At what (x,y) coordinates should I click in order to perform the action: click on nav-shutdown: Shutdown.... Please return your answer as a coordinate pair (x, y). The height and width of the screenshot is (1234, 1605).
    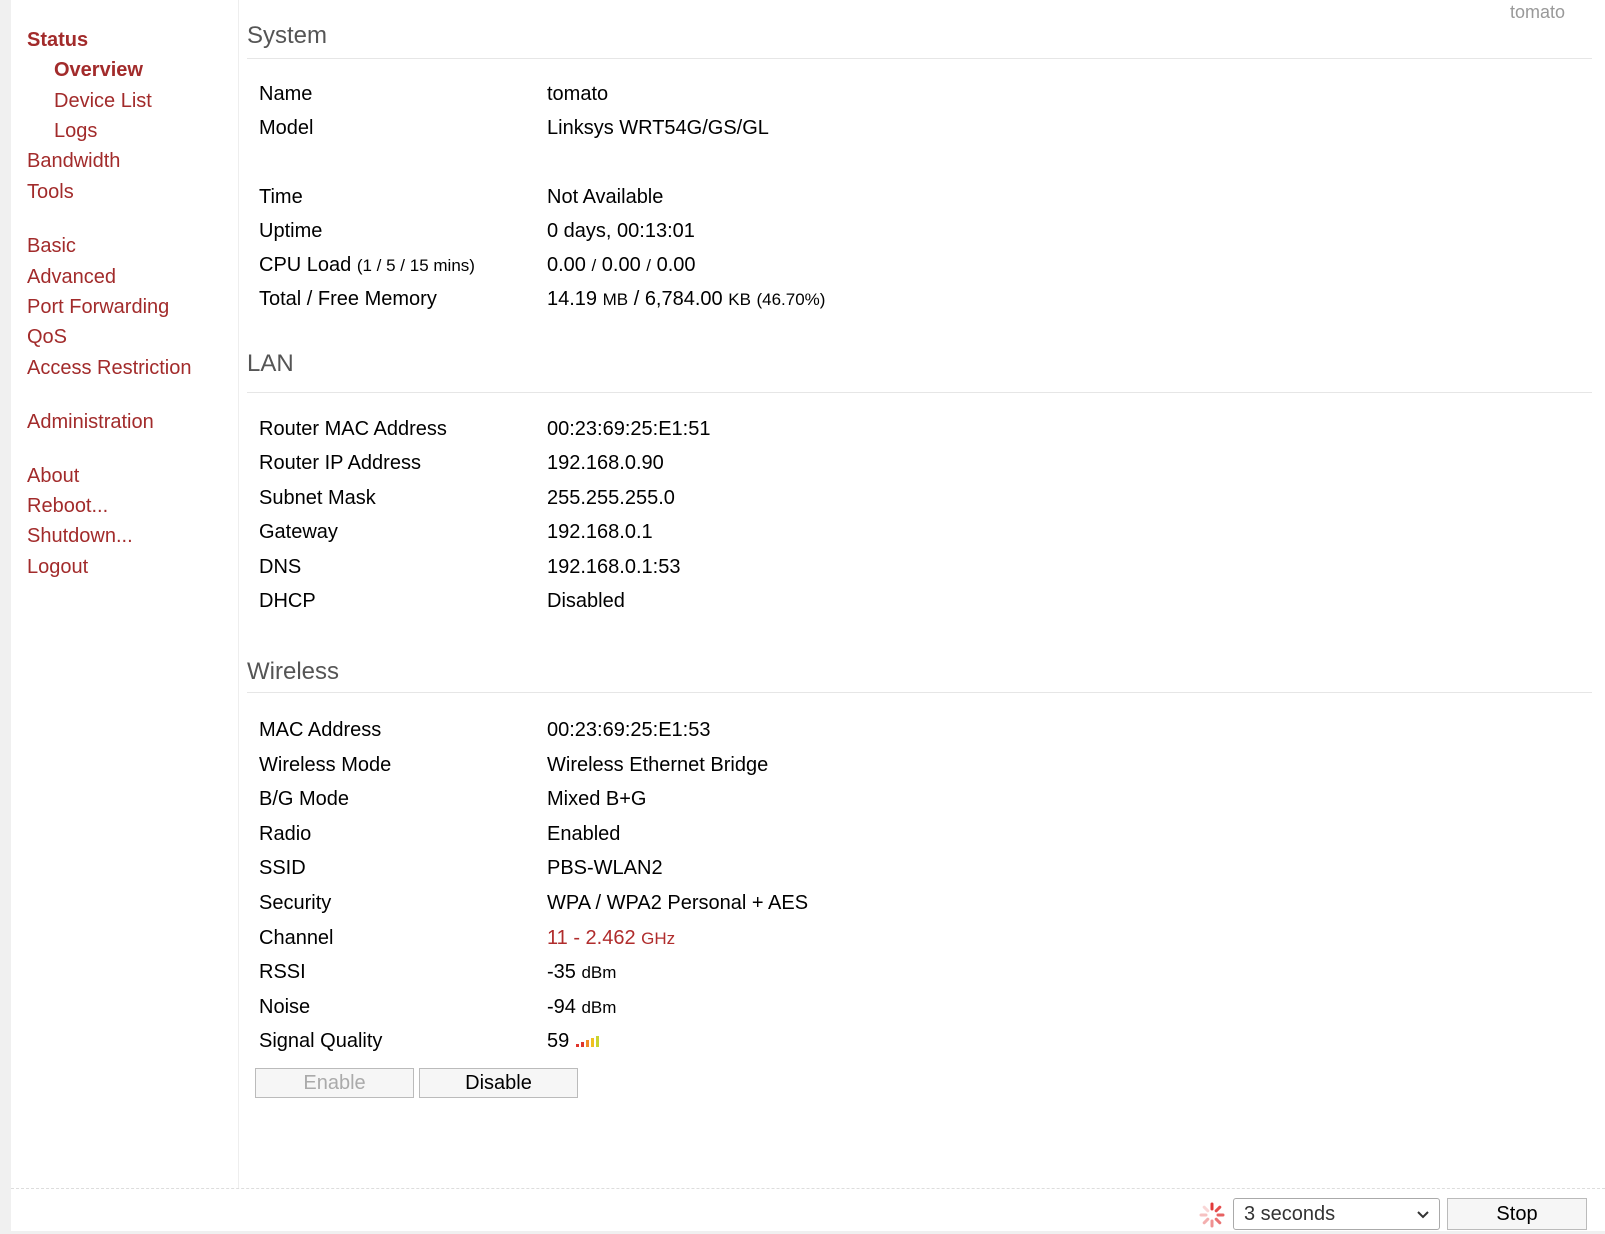
    Looking at the image, I should click on (80, 536).